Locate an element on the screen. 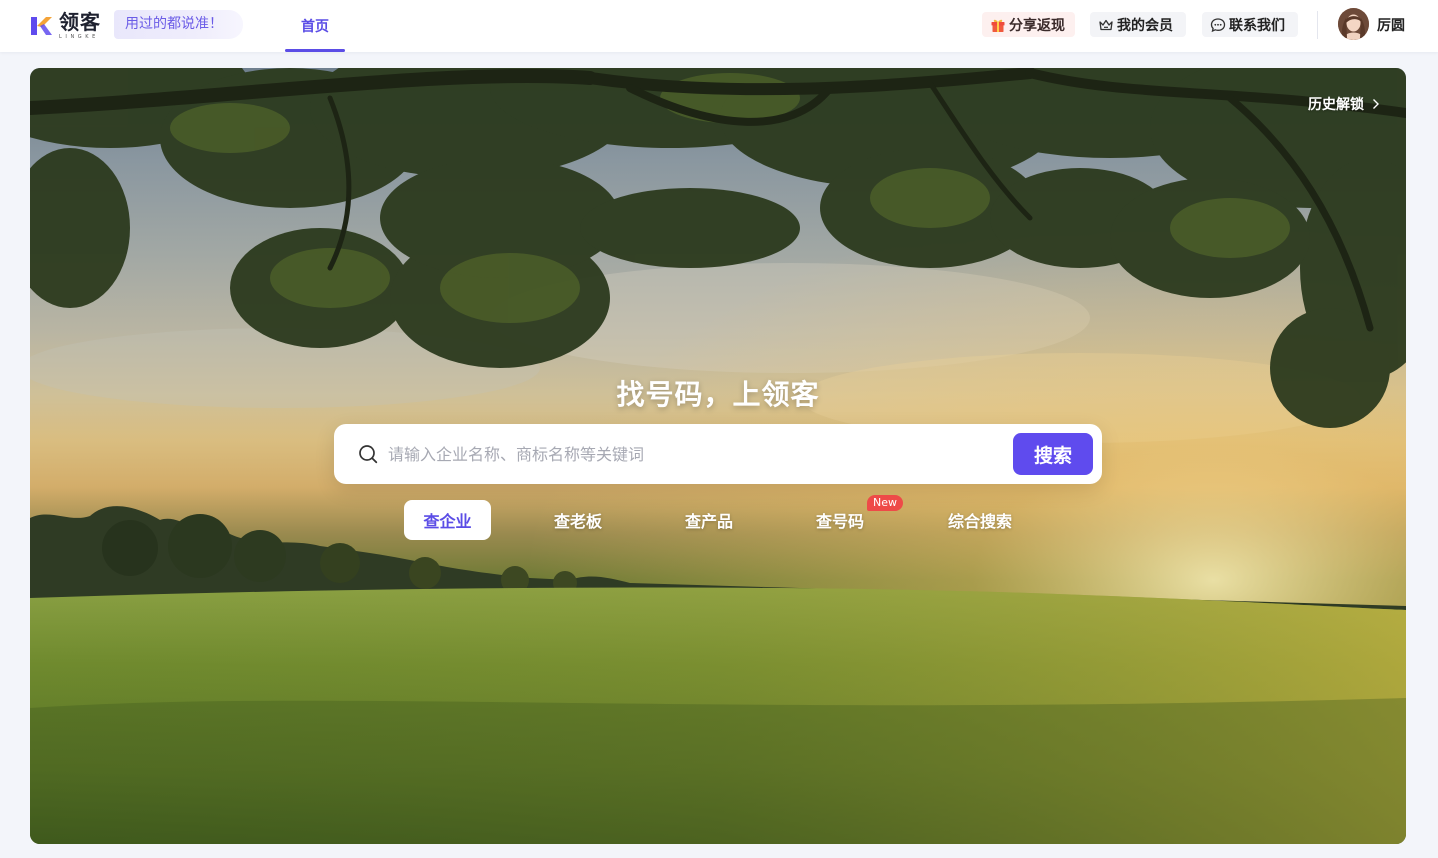 This screenshot has height=858, width=1438. share-cashback-button: 分享返现 is located at coordinates (1028, 24).